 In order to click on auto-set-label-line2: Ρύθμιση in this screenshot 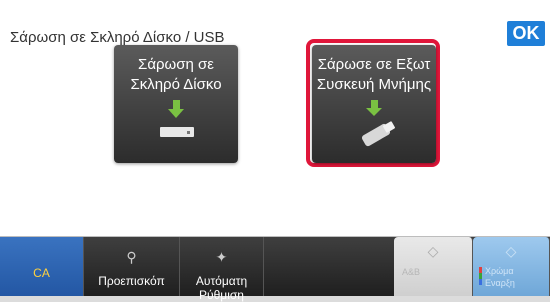, I will do `click(221, 295)`.